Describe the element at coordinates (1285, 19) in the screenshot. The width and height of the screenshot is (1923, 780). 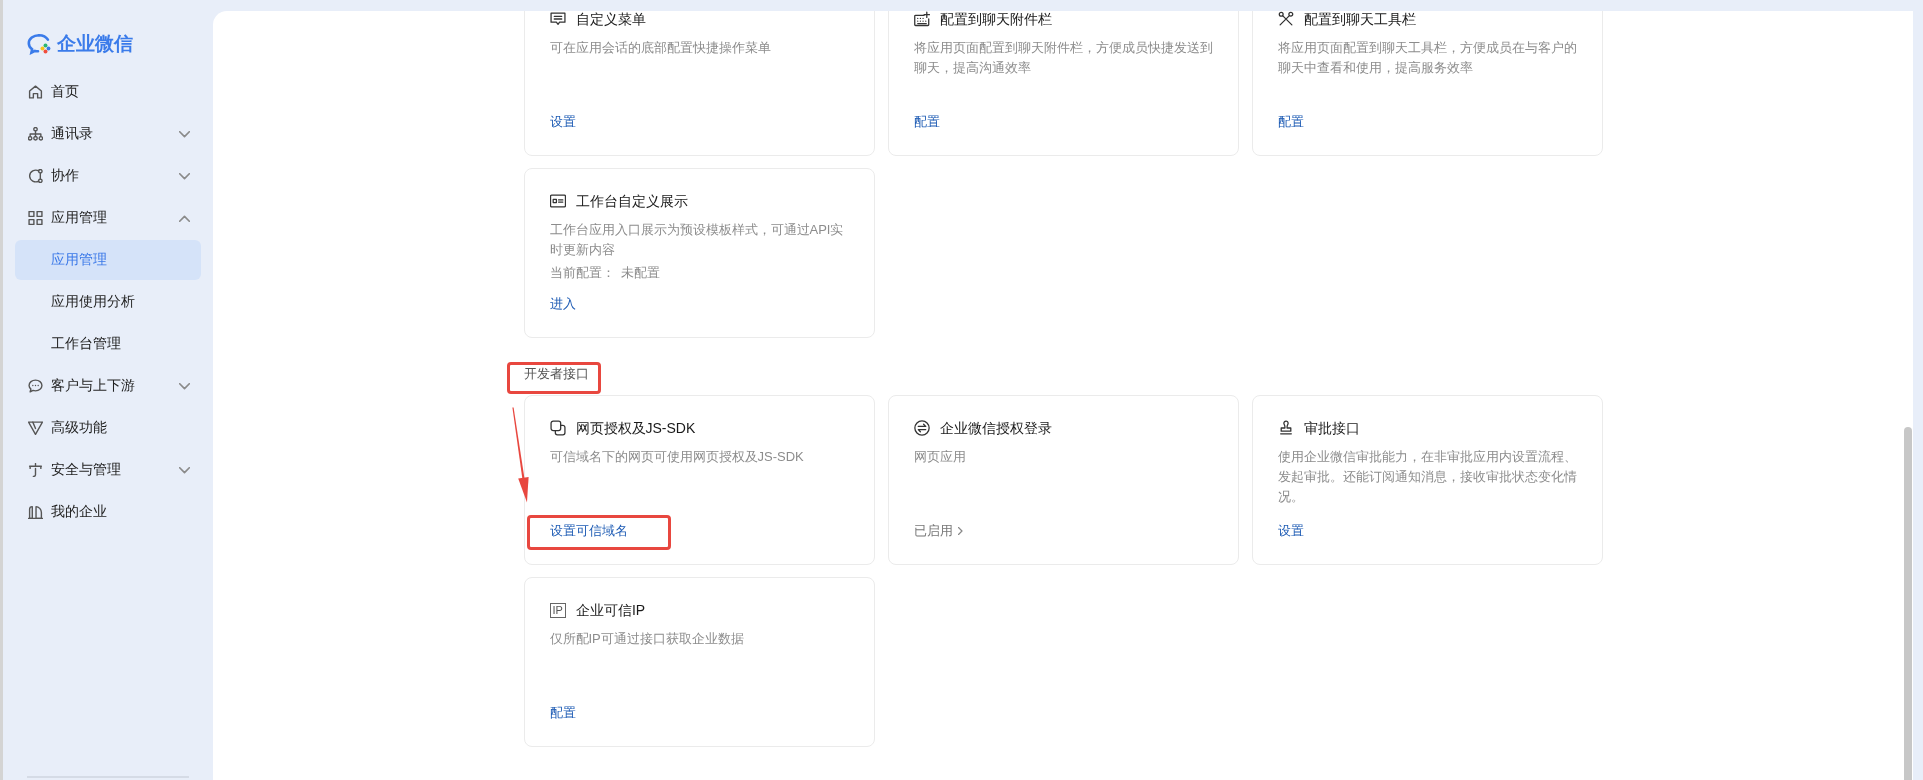
I see `tools-icon` at that location.